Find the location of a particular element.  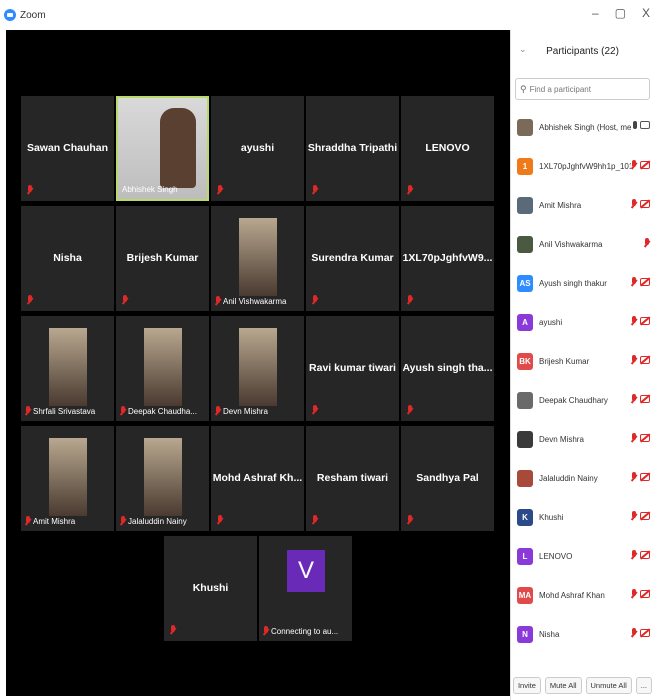

participant-name: Khushi is located at coordinates (551, 517).